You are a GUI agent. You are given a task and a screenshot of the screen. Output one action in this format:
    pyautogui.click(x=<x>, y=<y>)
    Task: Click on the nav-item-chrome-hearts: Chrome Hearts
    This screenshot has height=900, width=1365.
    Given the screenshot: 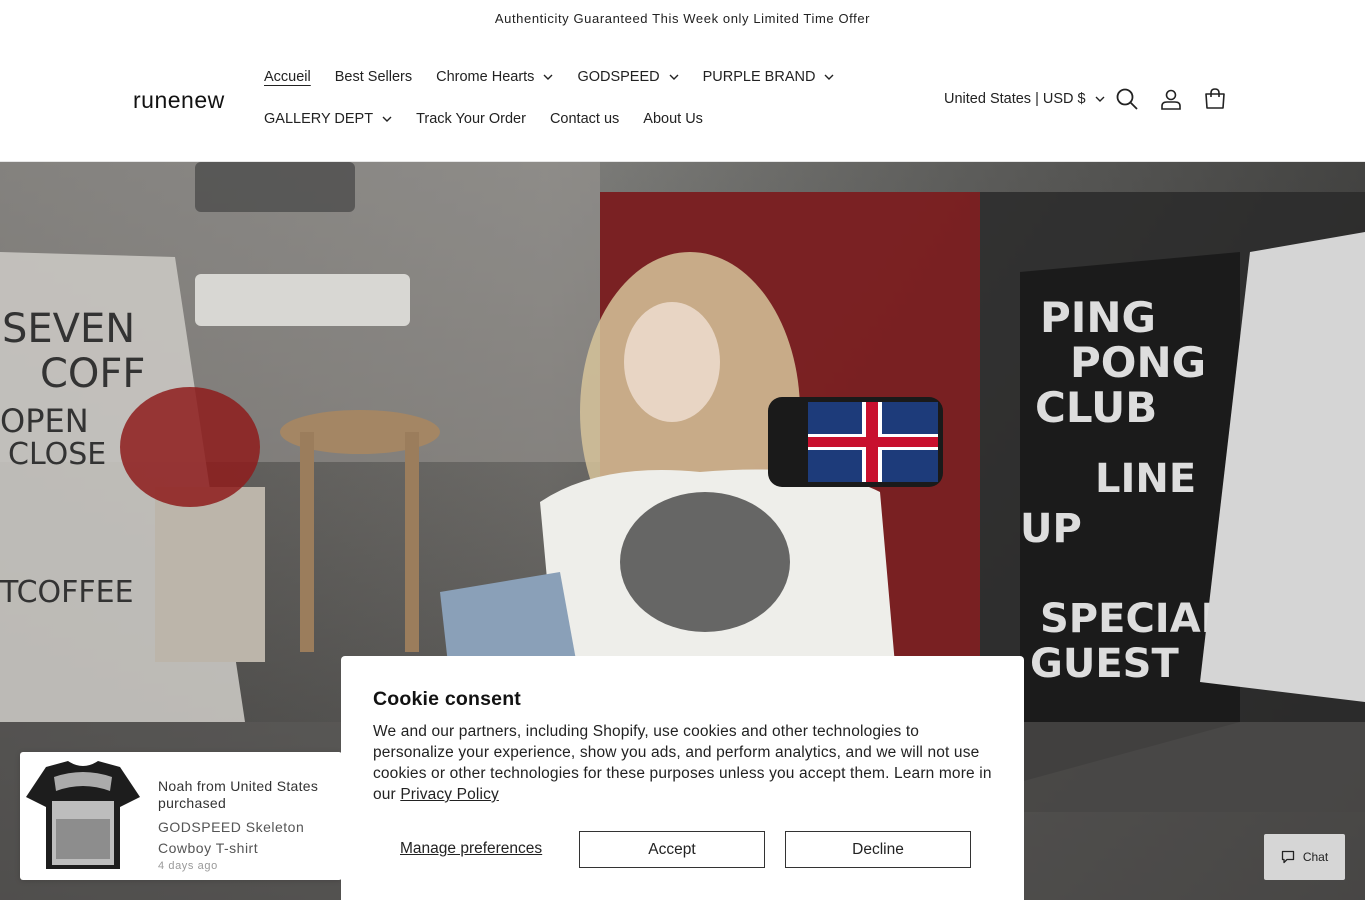 What is the action you would take?
    pyautogui.click(x=494, y=77)
    